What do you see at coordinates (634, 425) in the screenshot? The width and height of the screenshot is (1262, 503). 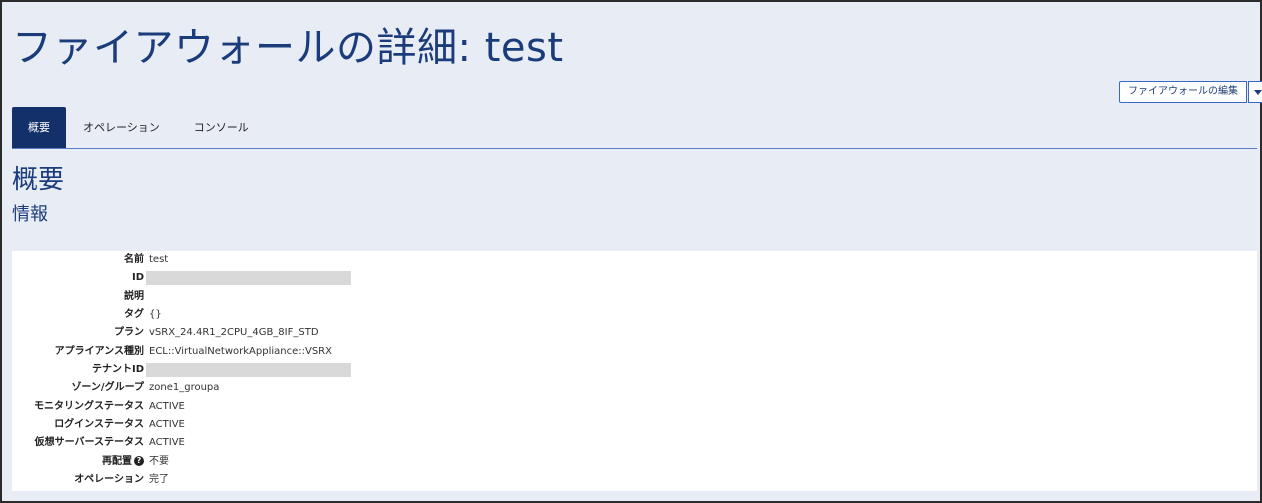 I see `info-row-login-status: ログインステータス ACTIVE` at bounding box center [634, 425].